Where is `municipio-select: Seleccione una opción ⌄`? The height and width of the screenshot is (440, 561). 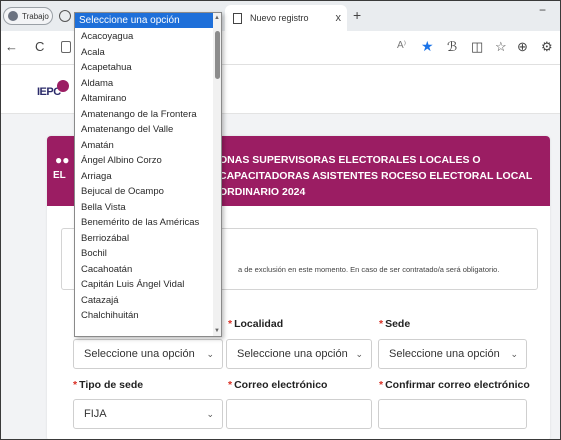
municipio-select: Seleccione una opción ⌄ is located at coordinates (148, 354).